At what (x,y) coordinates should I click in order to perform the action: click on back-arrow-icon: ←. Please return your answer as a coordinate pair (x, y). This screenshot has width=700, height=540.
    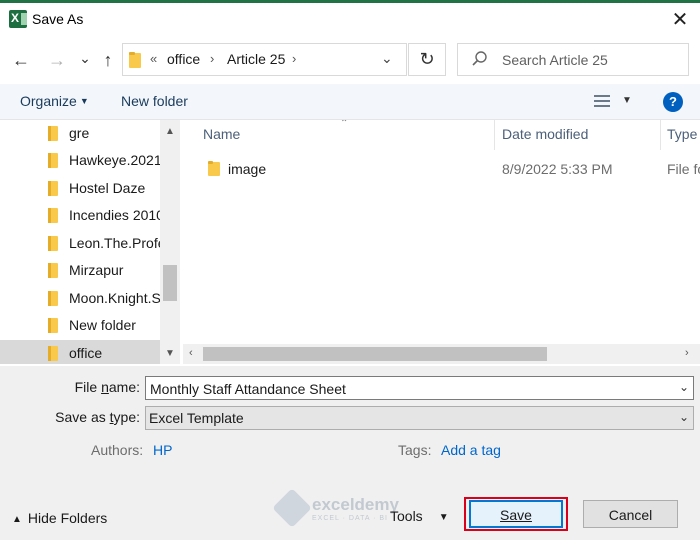
    Looking at the image, I should click on (21, 60).